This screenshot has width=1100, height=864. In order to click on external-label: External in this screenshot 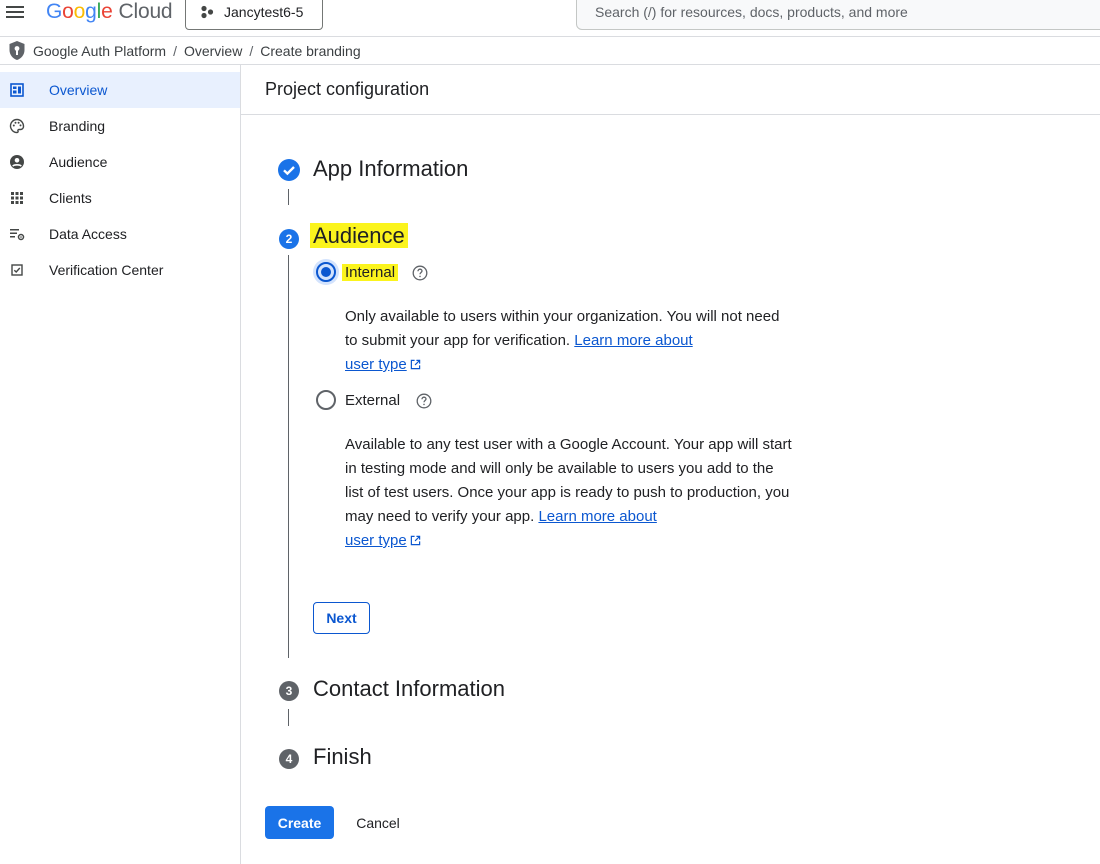, I will do `click(372, 400)`.